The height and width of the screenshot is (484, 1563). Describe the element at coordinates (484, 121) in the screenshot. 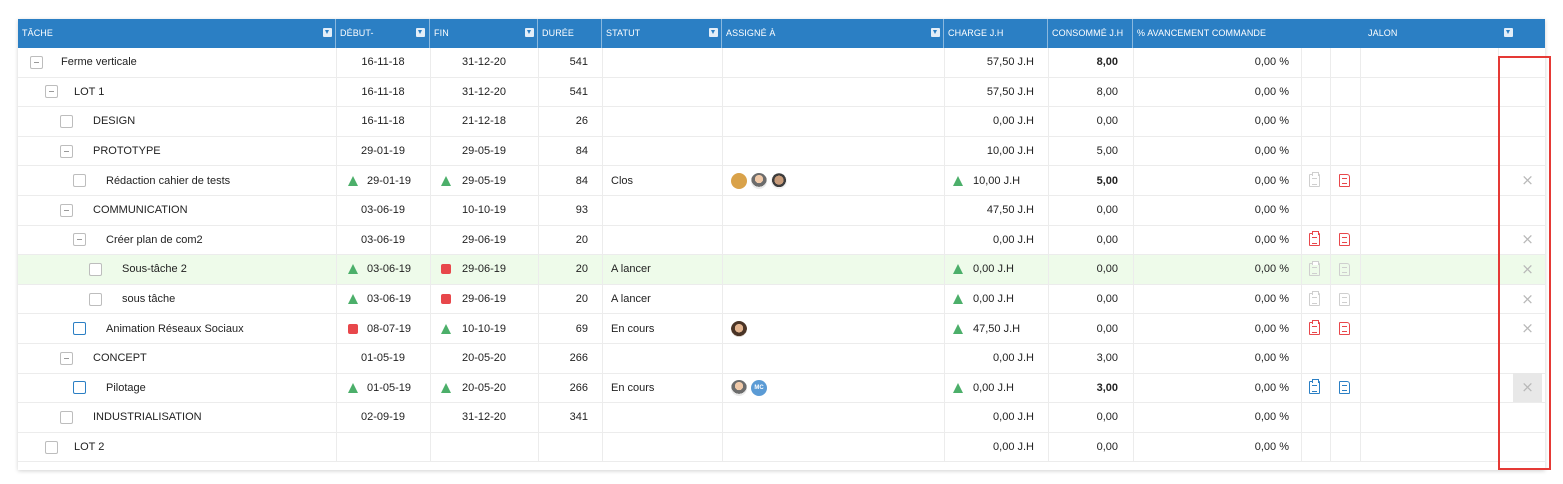

I see `end-date-cell: 21-12-18` at that location.